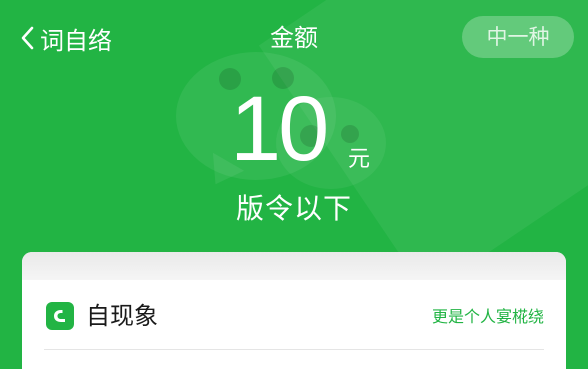 The height and width of the screenshot is (369, 588). I want to click on card-top-bar, so click(294, 266).